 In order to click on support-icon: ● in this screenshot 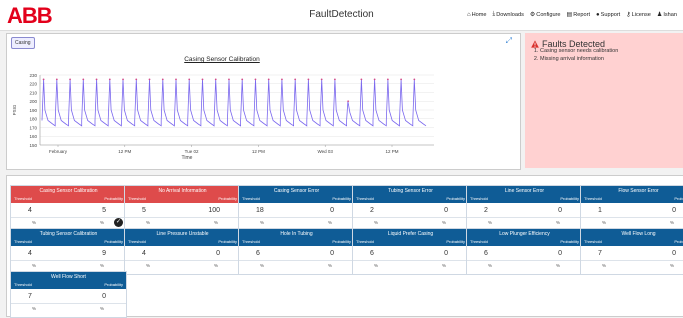, I will do `click(598, 14)`.